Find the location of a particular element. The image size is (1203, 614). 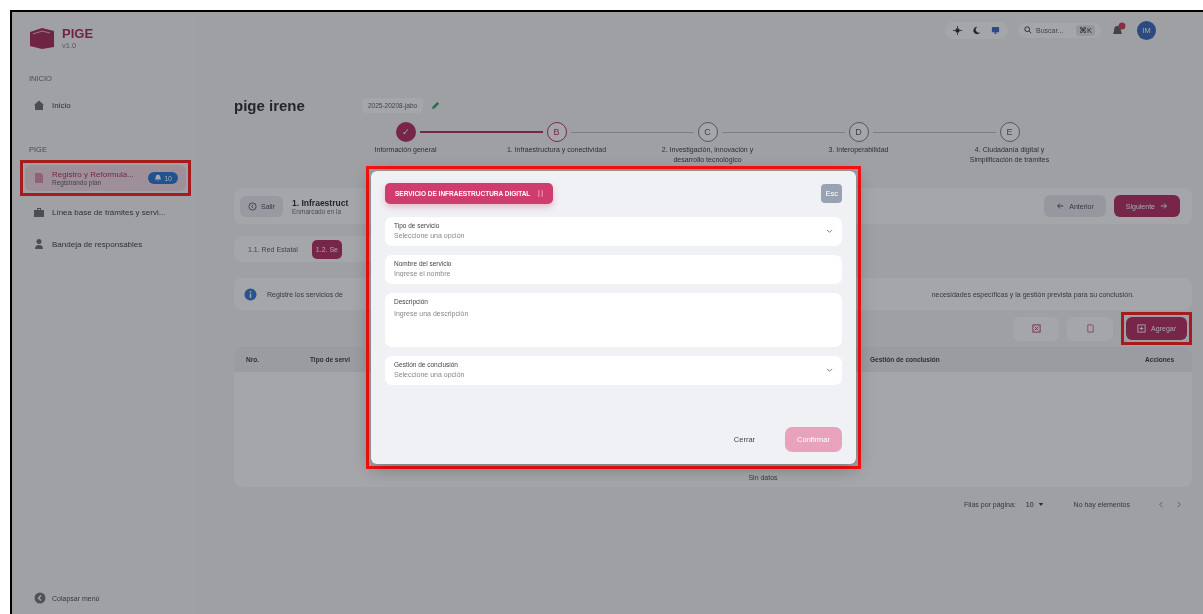

caret-down-icon is located at coordinates (1040, 504).